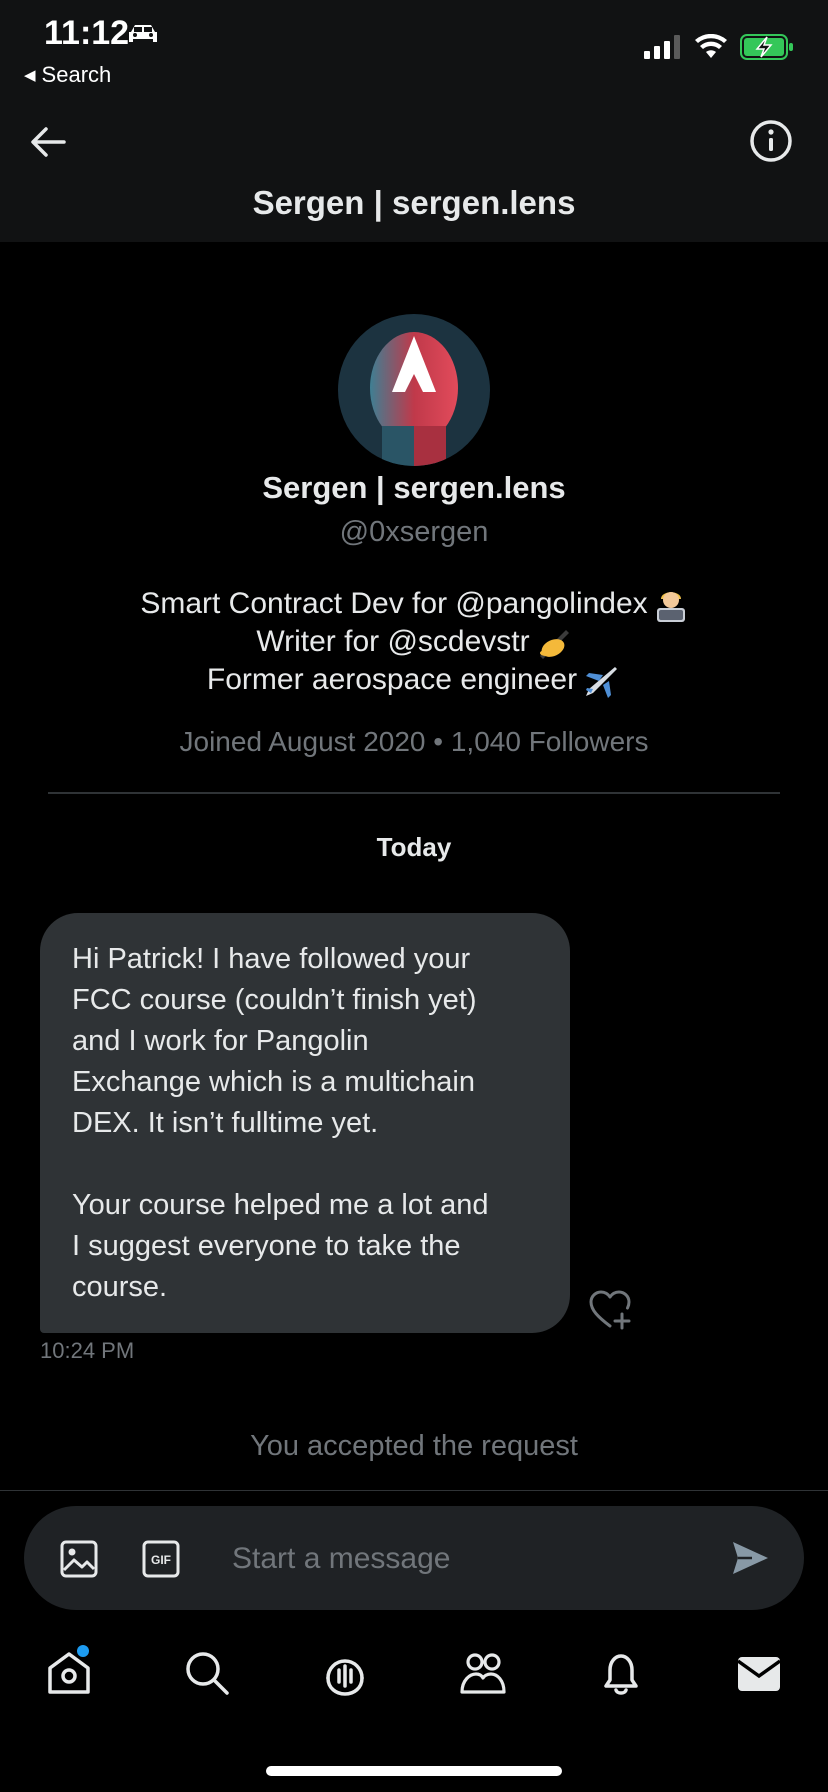  What do you see at coordinates (30, 75) in the screenshot?
I see `back-triangle-icon: ◀` at bounding box center [30, 75].